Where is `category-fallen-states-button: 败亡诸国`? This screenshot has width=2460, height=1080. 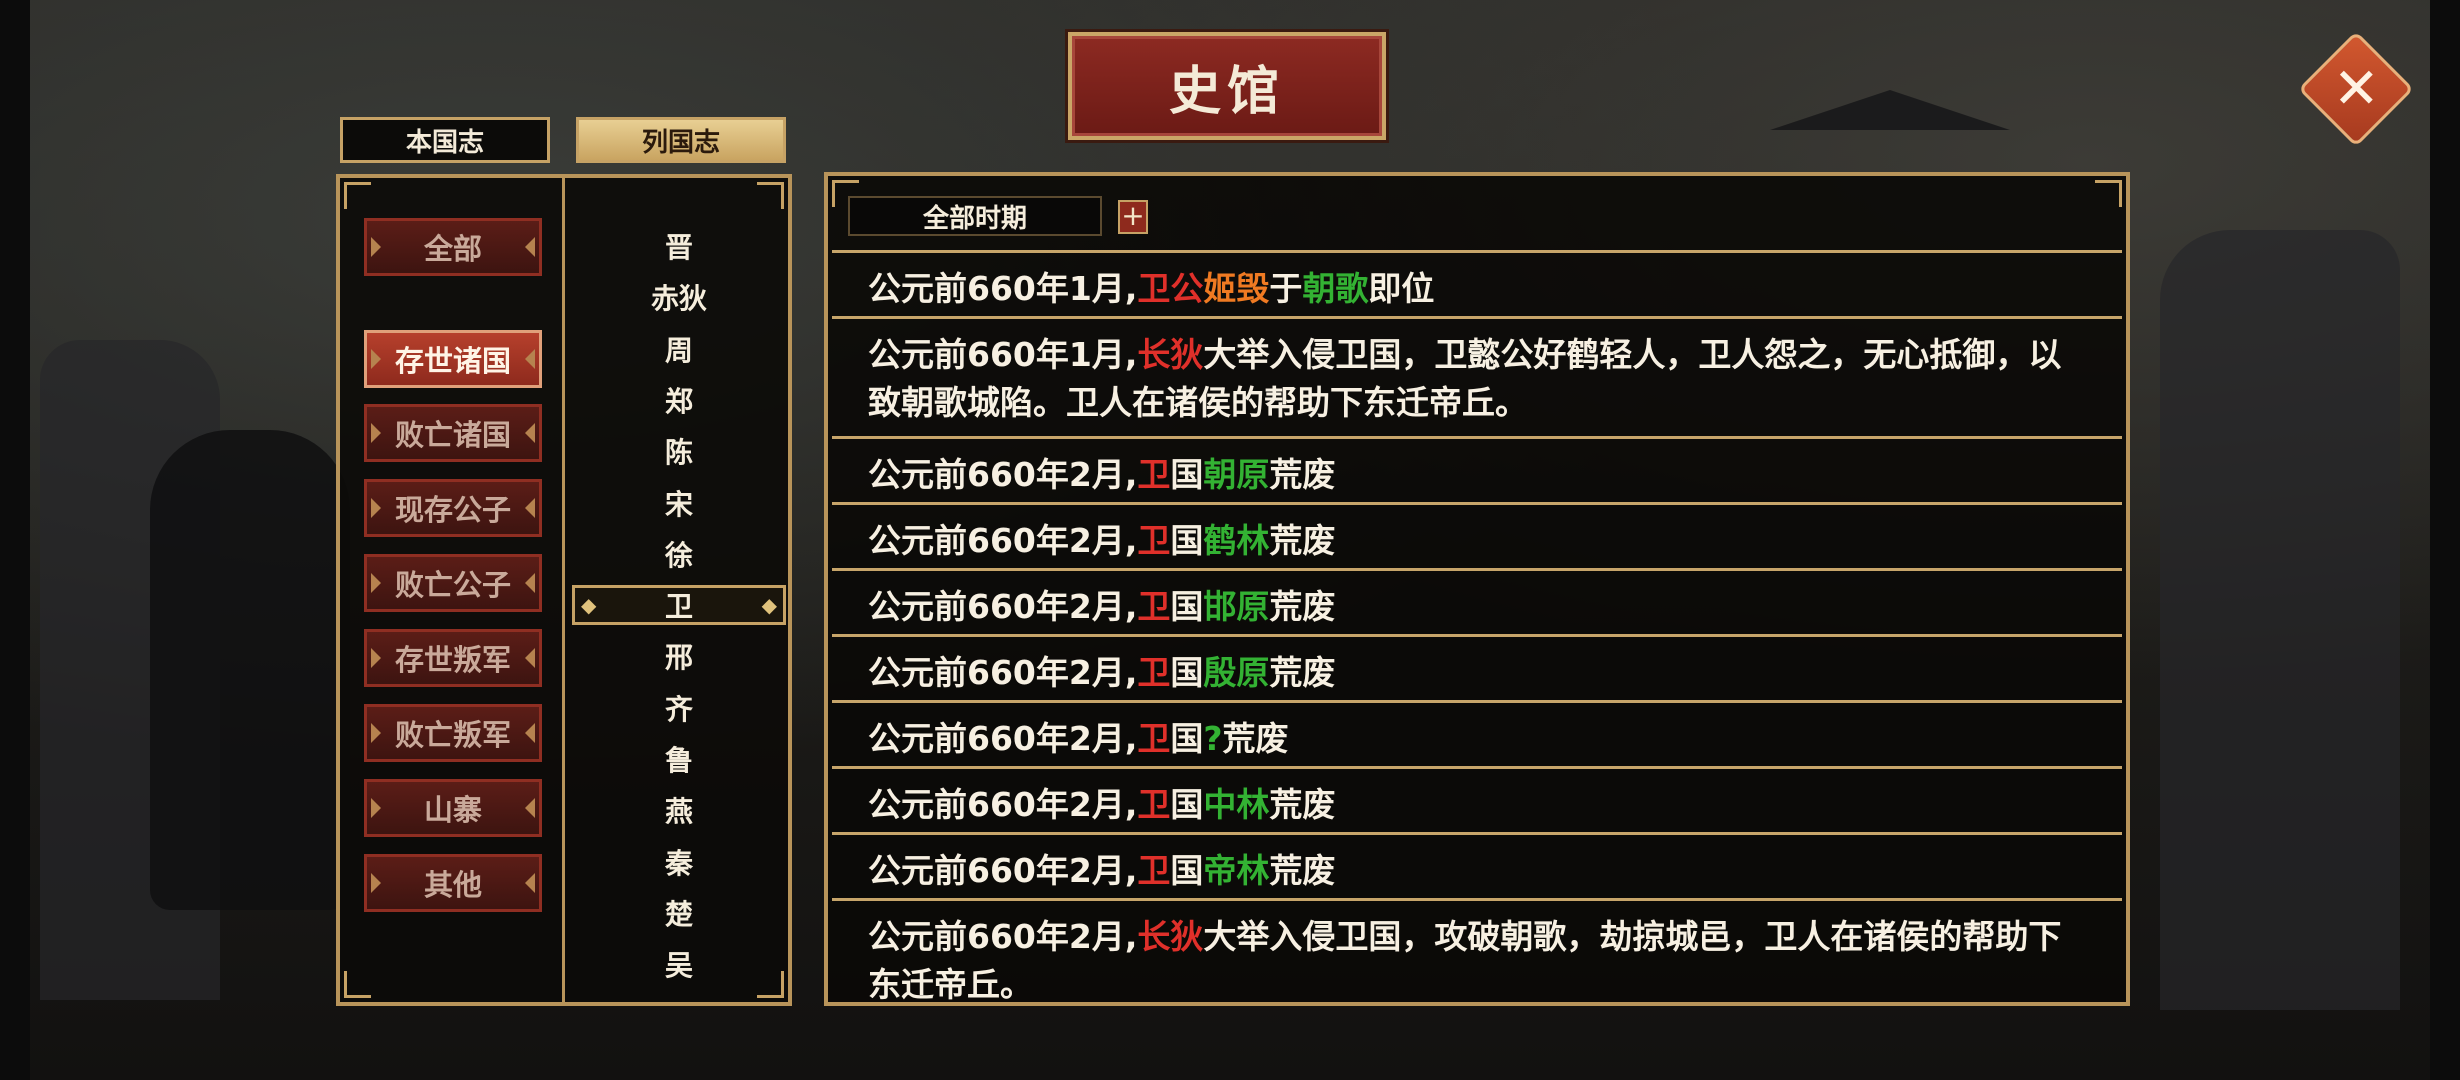 category-fallen-states-button: 败亡诸国 is located at coordinates (453, 433).